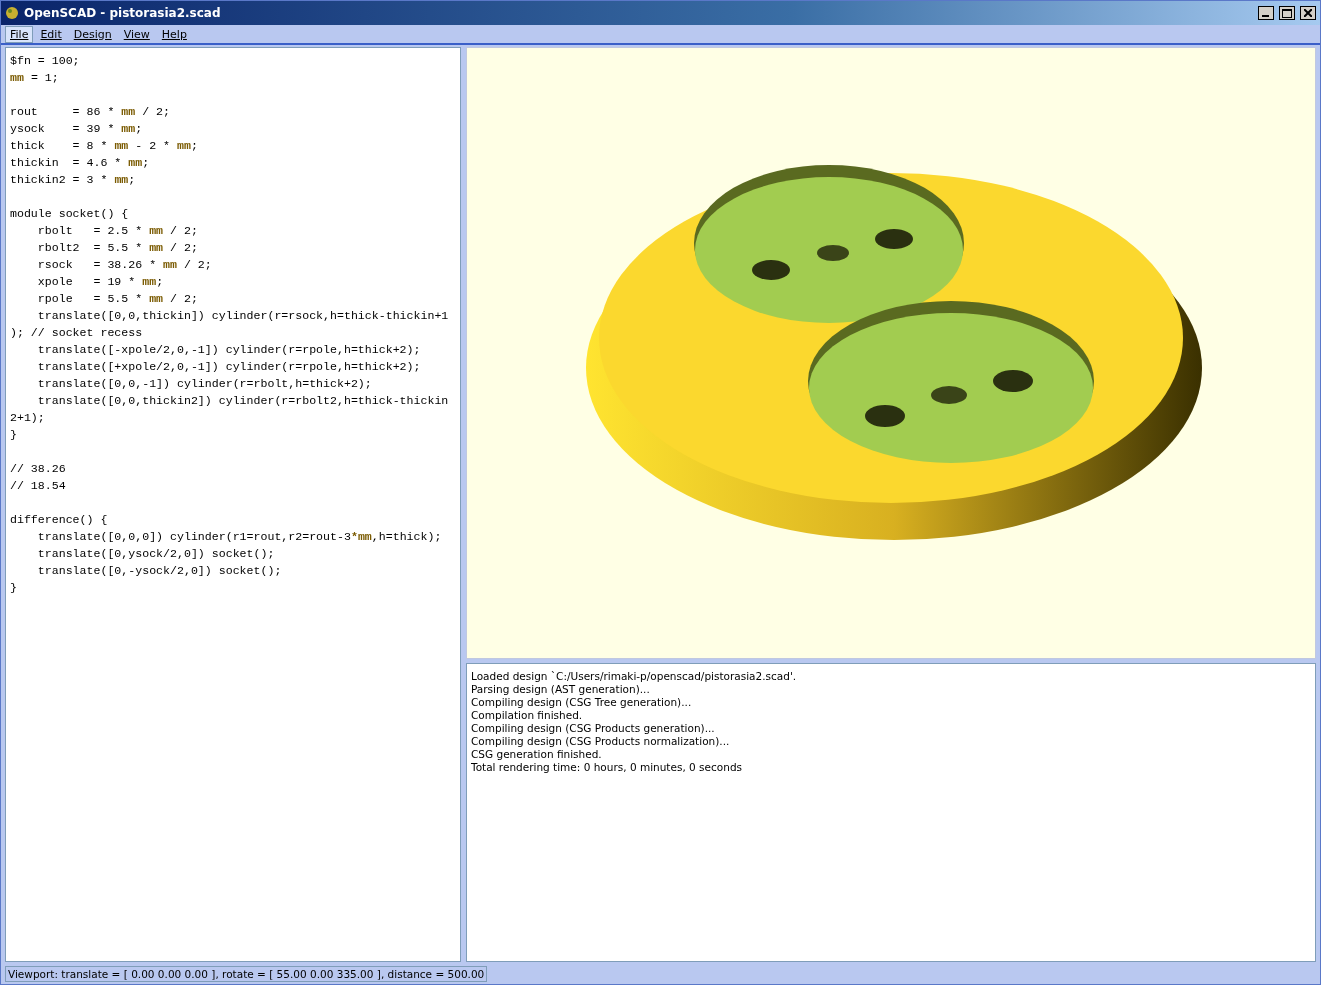 Image resolution: width=1321 pixels, height=985 pixels. I want to click on maximize-button, so click(1287, 13).